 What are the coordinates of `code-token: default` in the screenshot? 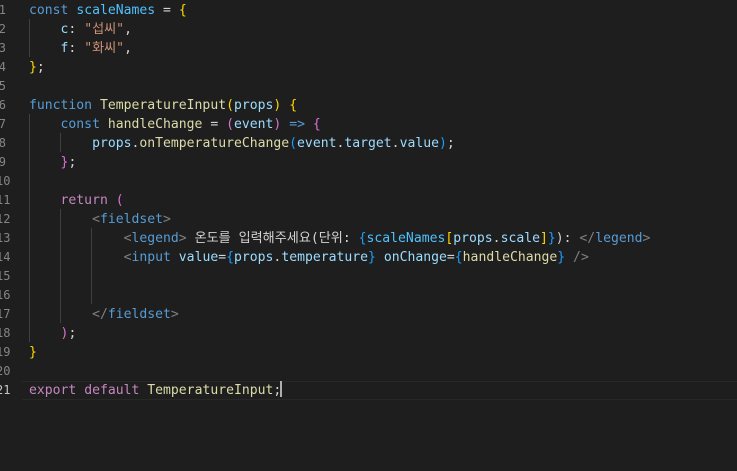 It's located at (116, 390).